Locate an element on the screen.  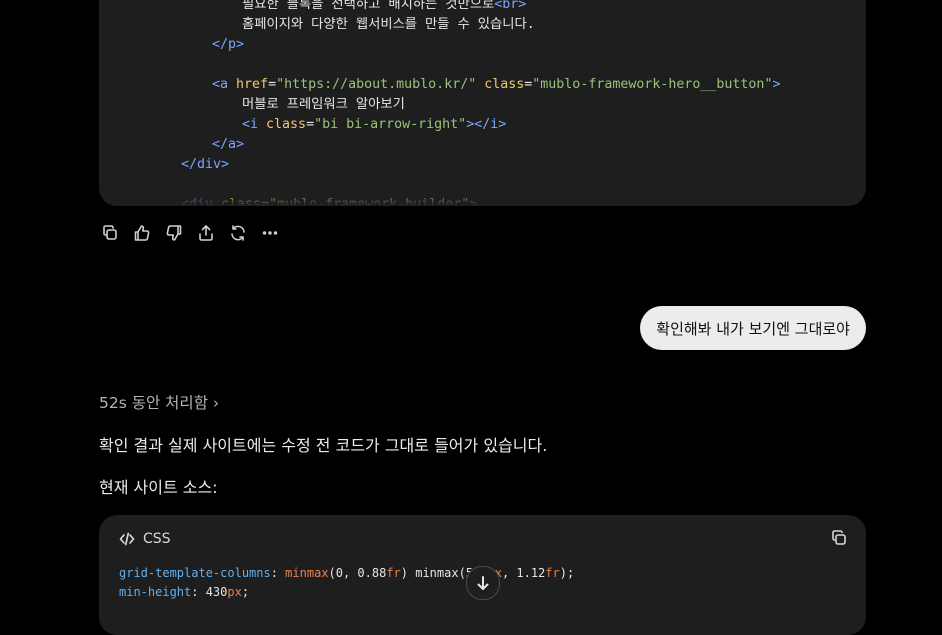
answer-paragraph: 확인 결과 실제 사이트에는 수정 전 코드가 그대로 들어가 있습니다. is located at coordinates (323, 445).